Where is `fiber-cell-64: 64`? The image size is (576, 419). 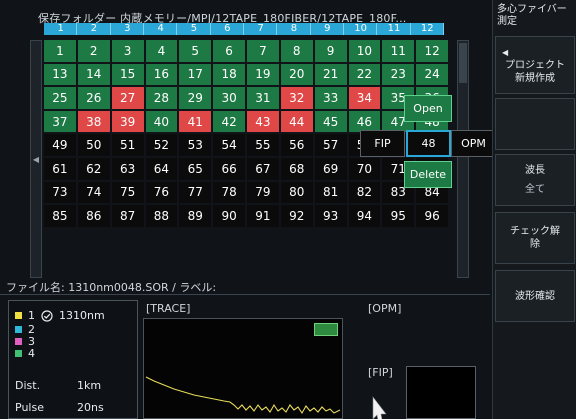
fiber-cell-64: 64 is located at coordinates (161, 169).